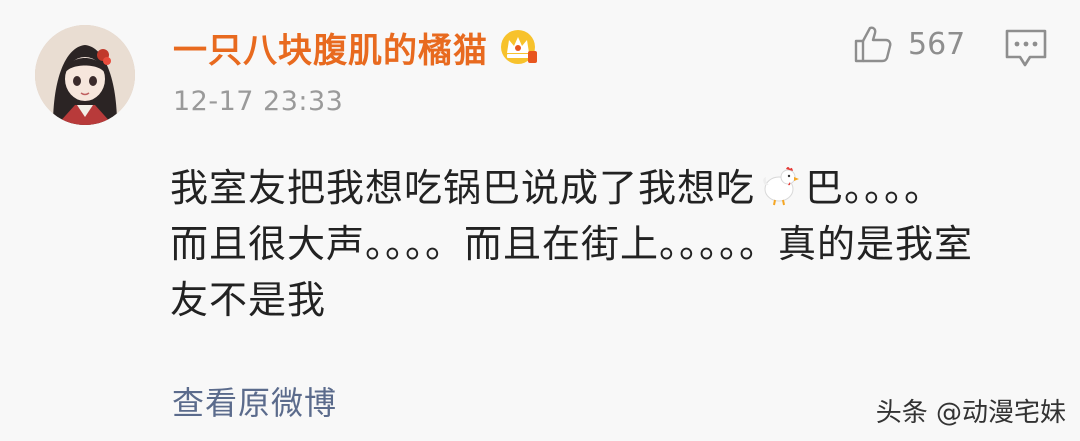 The width and height of the screenshot is (1080, 441). I want to click on username-row: 一只八块腹肌的橘猫, so click(355, 47).